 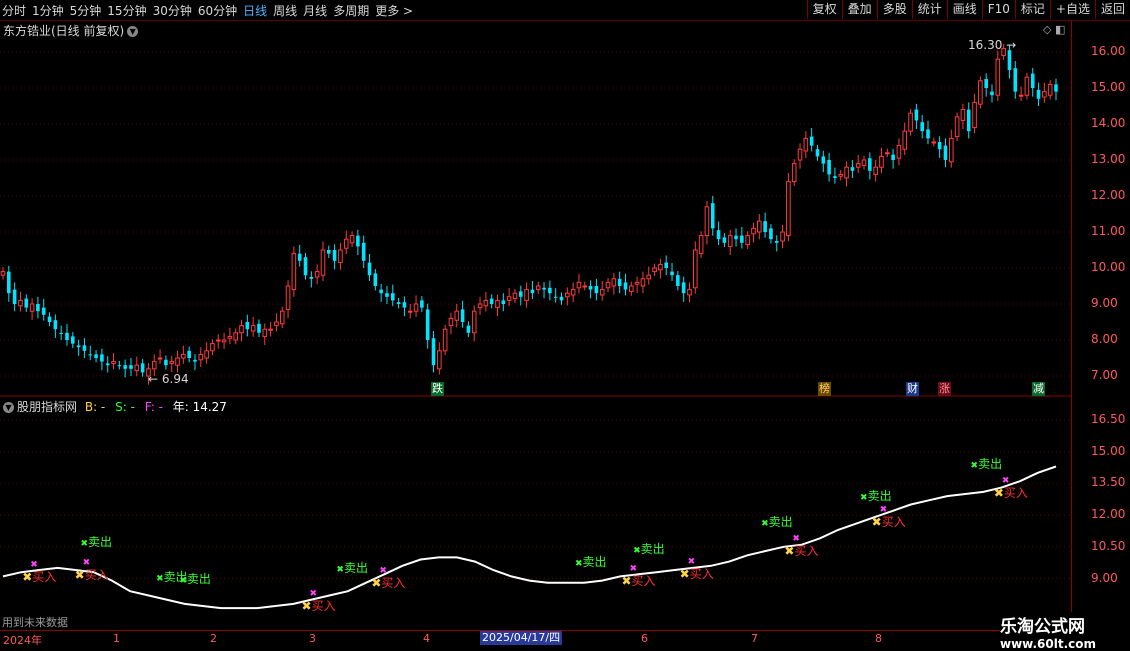 I want to click on event-tag-jian: 减, so click(x=1038, y=389).